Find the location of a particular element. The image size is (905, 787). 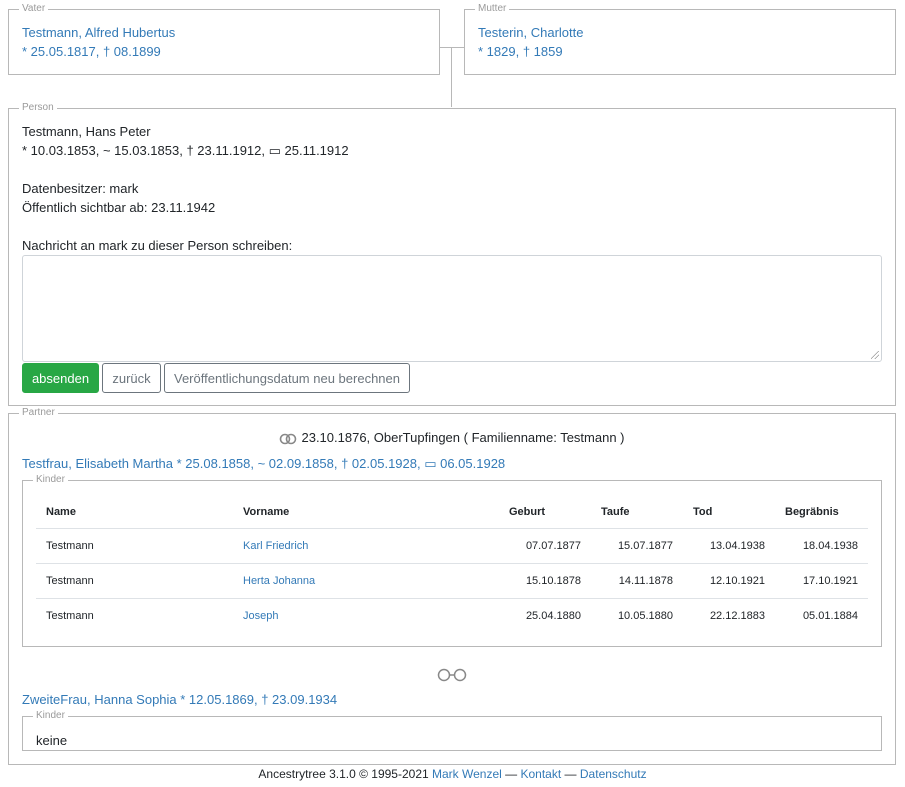

no-children-text: keine is located at coordinates (52, 740).